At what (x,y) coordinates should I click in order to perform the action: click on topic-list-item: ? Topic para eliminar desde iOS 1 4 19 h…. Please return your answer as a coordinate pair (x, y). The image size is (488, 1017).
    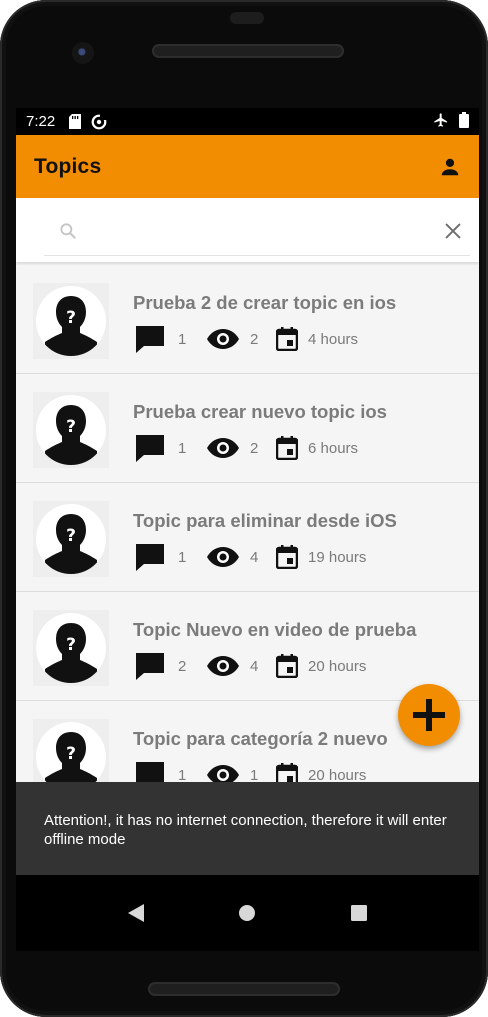
    Looking at the image, I should click on (247, 537).